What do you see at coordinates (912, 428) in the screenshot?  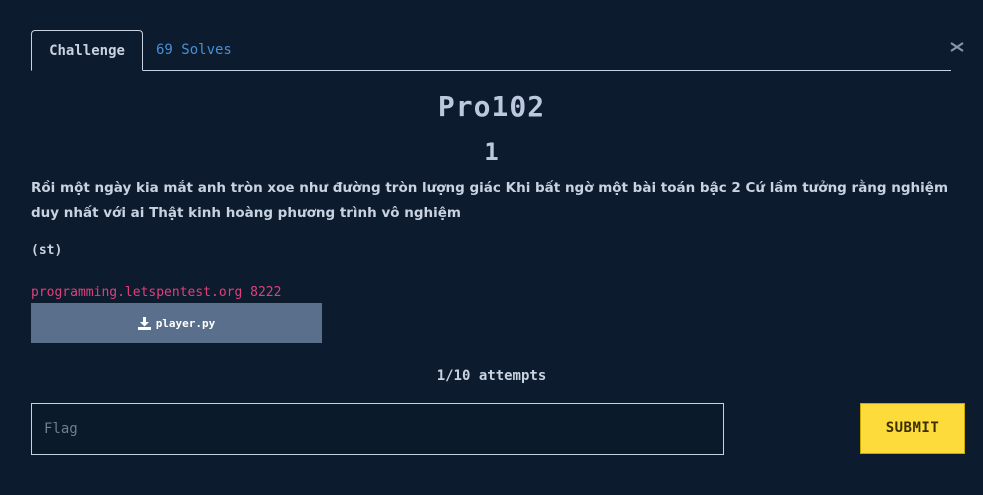 I see `submit-button: SUBMIT` at bounding box center [912, 428].